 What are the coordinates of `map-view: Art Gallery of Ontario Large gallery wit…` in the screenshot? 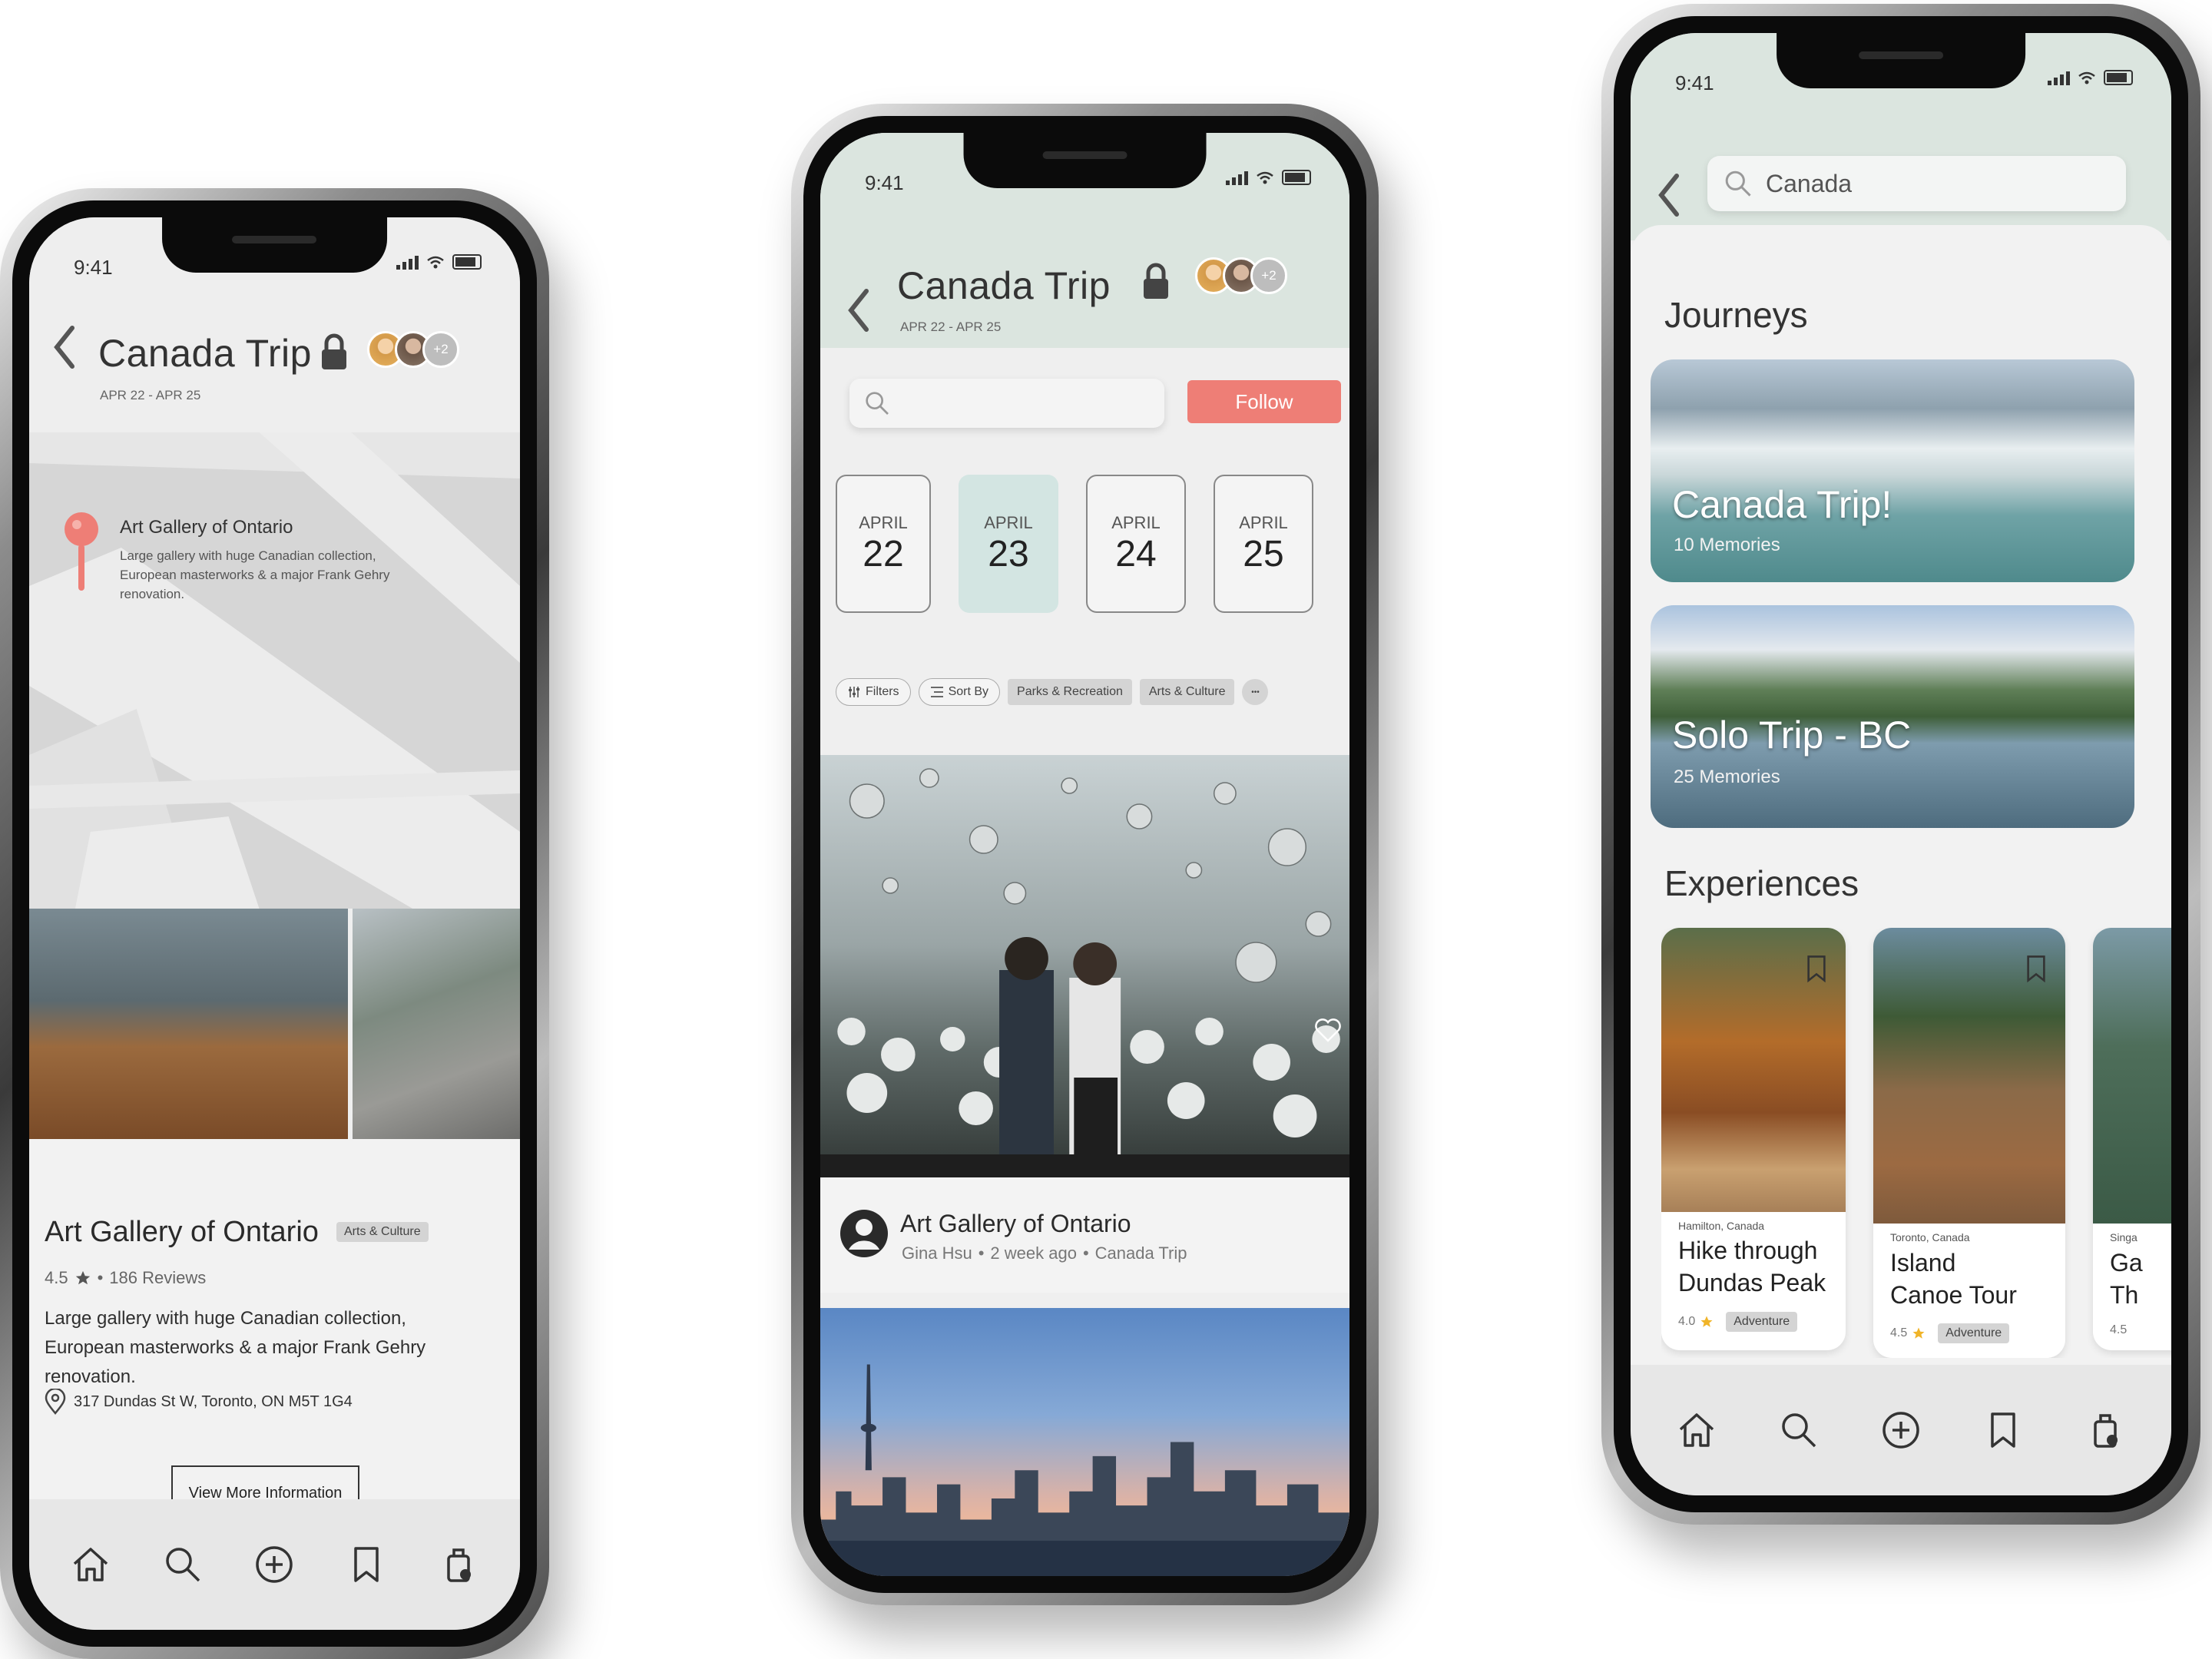 It's located at (275, 671).